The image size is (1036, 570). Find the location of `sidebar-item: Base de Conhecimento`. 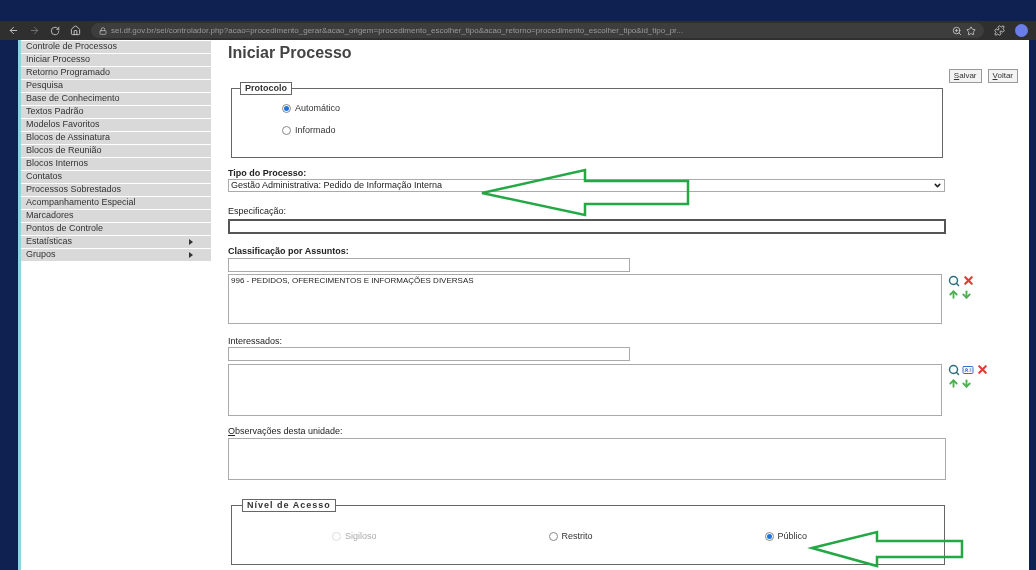

sidebar-item: Base de Conhecimento is located at coordinates (116, 99).